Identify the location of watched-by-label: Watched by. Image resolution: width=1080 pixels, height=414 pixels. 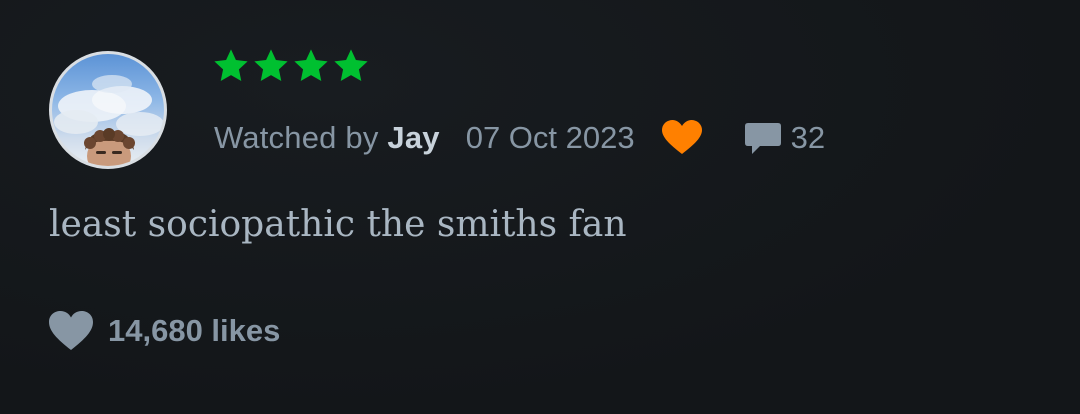
(296, 137).